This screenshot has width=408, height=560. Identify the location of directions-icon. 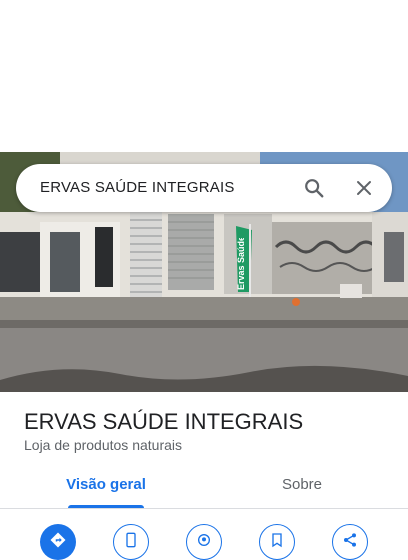
(58, 542).